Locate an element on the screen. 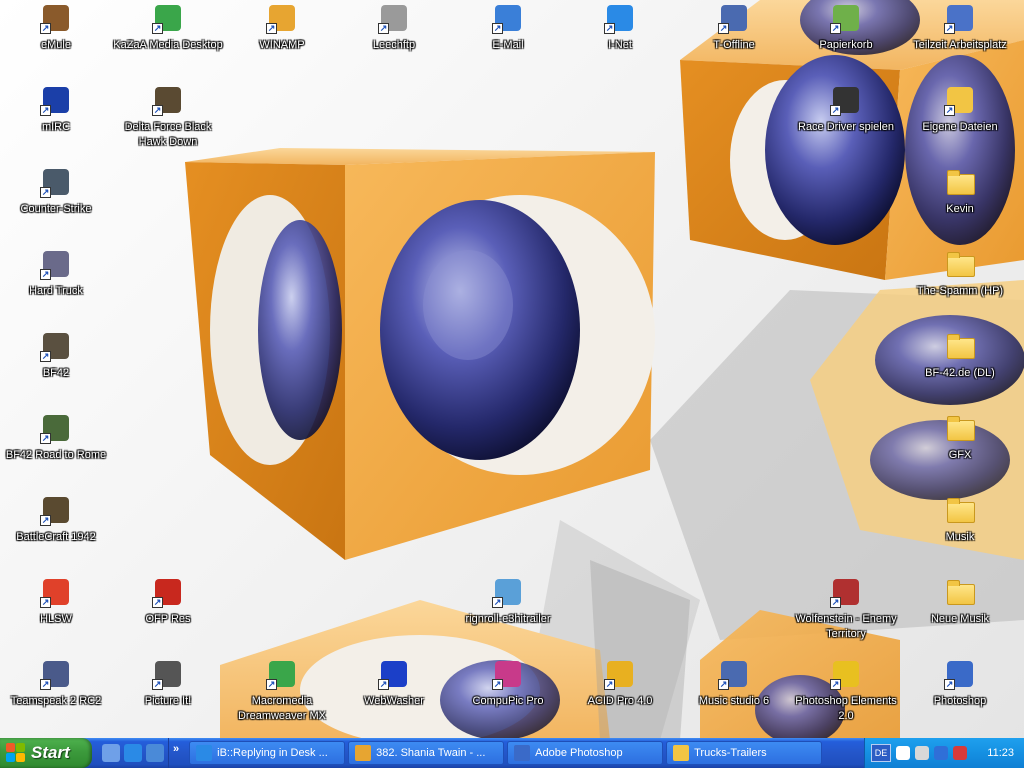  desktop-icon: ↗ OFP Res is located at coordinates (168, 616).